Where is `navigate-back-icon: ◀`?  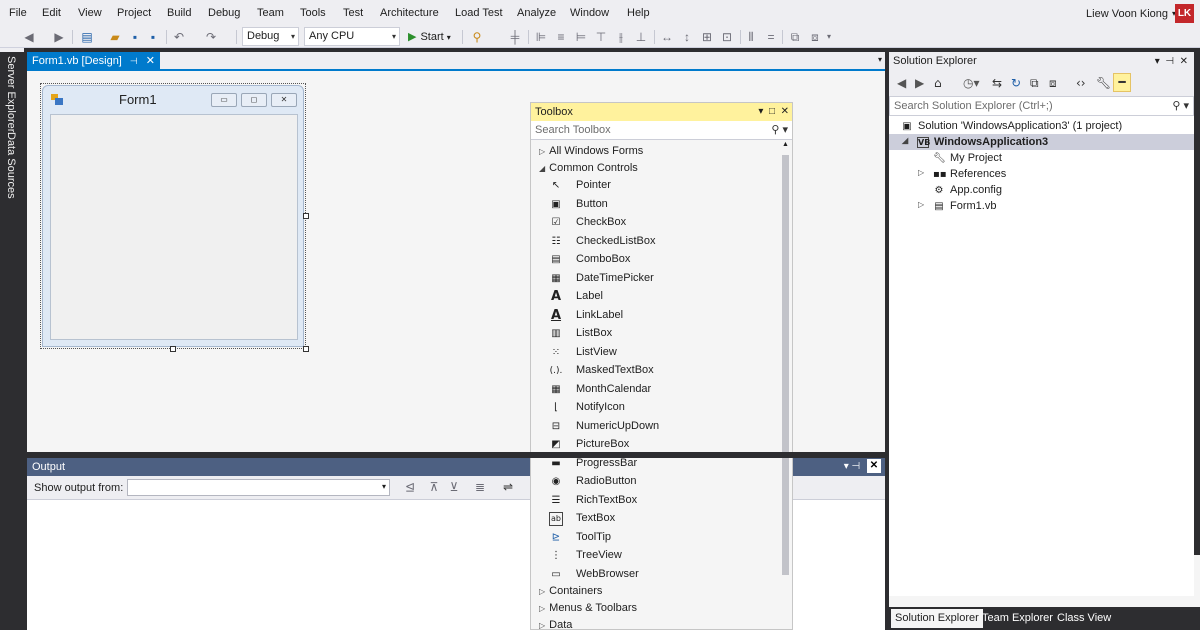 navigate-back-icon: ◀ is located at coordinates (29, 37).